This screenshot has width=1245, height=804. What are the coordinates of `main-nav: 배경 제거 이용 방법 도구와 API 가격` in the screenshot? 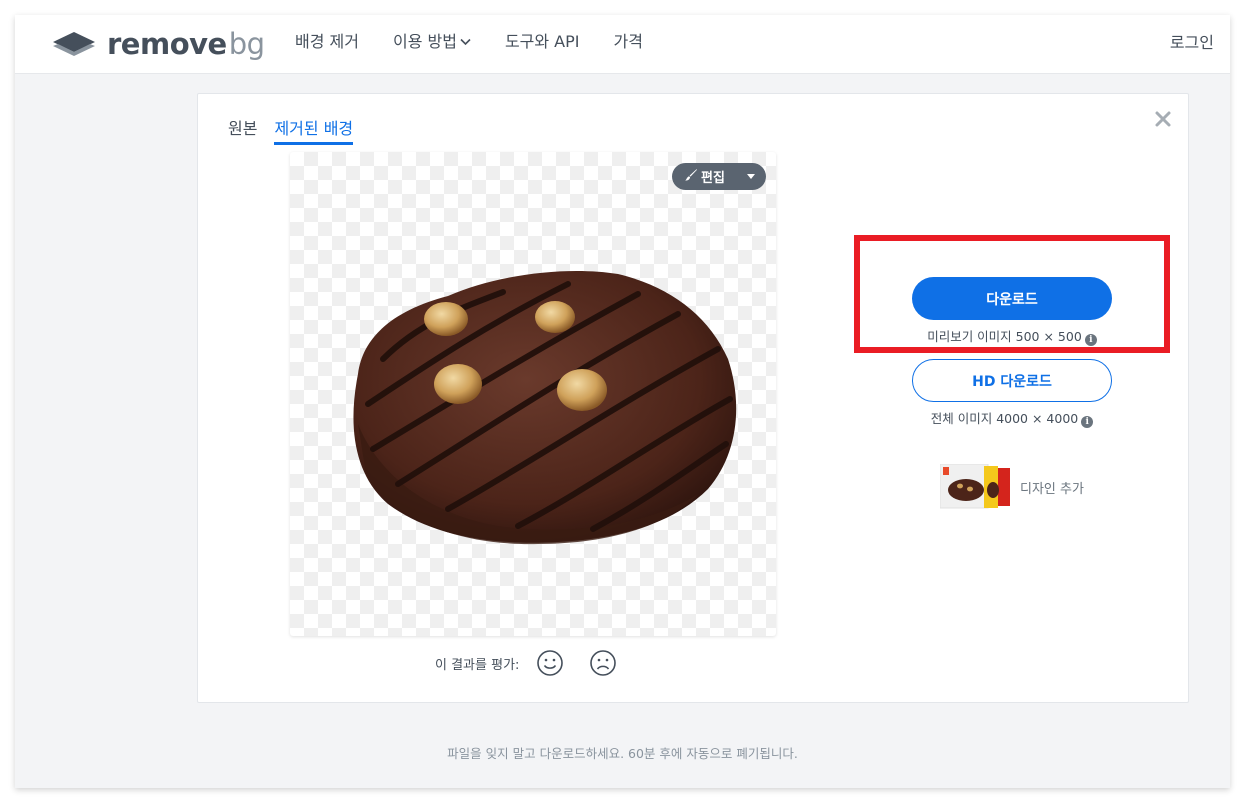 It's located at (486, 40).